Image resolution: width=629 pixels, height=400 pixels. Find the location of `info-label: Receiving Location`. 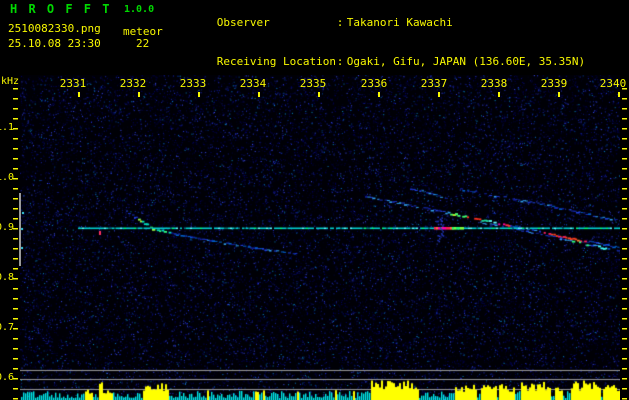

info-label: Receiving Location is located at coordinates (276, 61).